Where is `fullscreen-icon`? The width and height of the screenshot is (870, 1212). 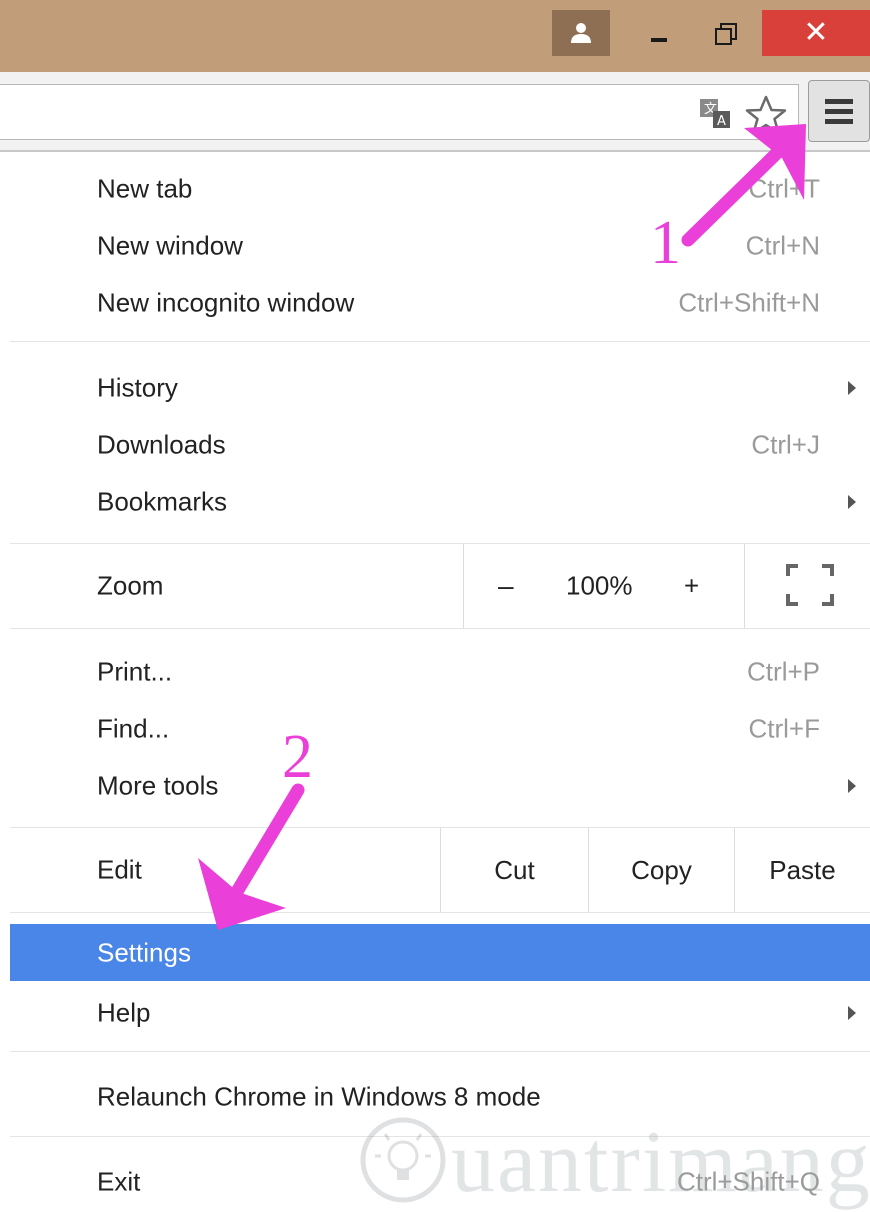
fullscreen-icon is located at coordinates (810, 585).